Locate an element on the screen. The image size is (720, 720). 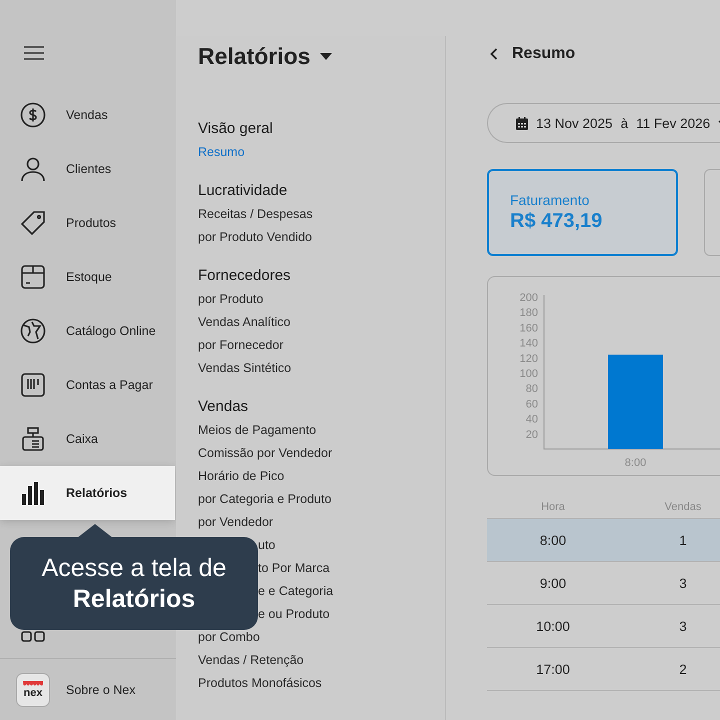
y-tick-label: 100 is located at coordinates (529, 374).